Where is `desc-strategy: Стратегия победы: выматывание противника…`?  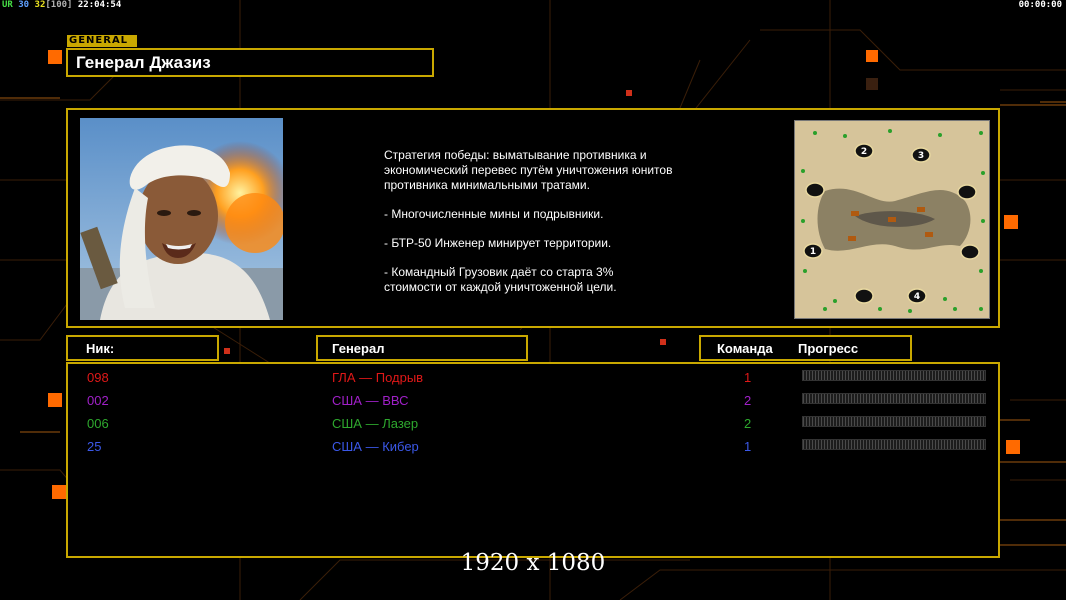
desc-strategy: Стратегия победы: выматывание противника… is located at coordinates (528, 170).